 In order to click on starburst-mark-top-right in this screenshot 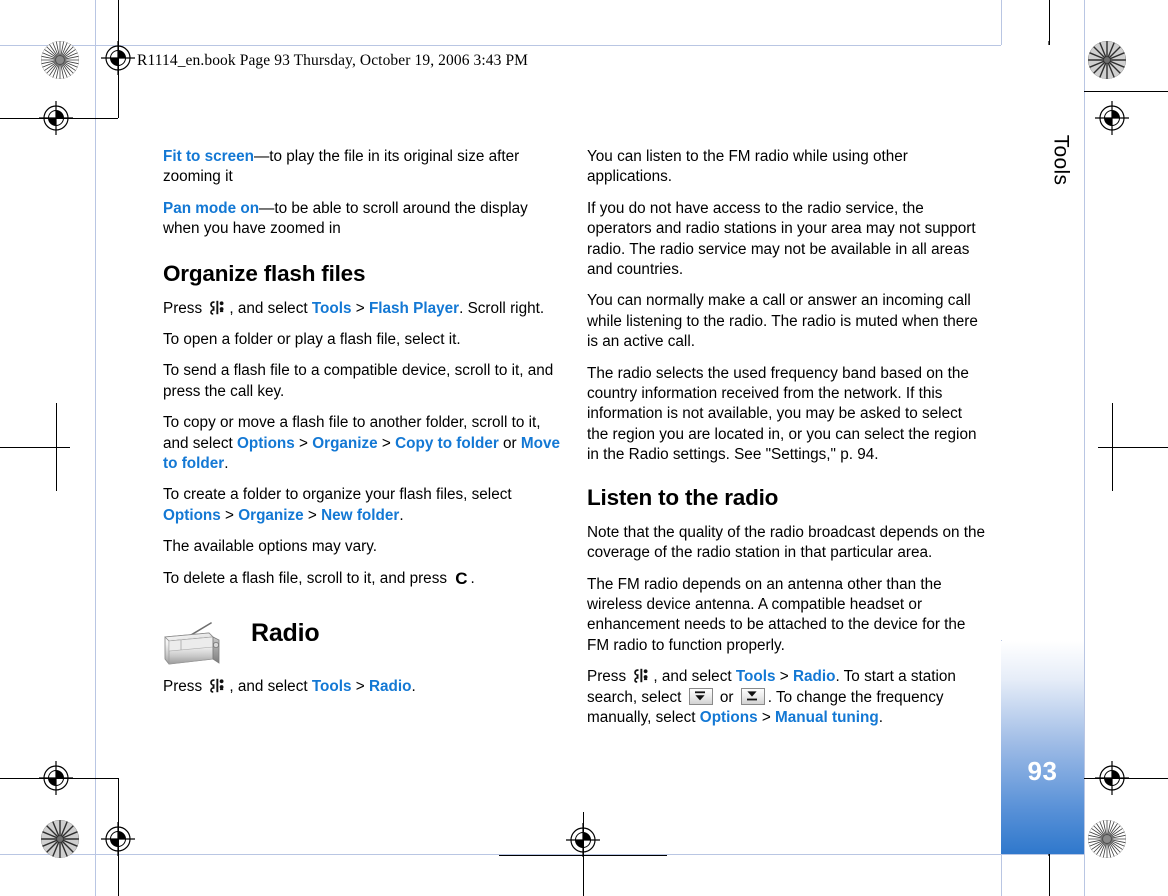, I will do `click(1107, 60)`.